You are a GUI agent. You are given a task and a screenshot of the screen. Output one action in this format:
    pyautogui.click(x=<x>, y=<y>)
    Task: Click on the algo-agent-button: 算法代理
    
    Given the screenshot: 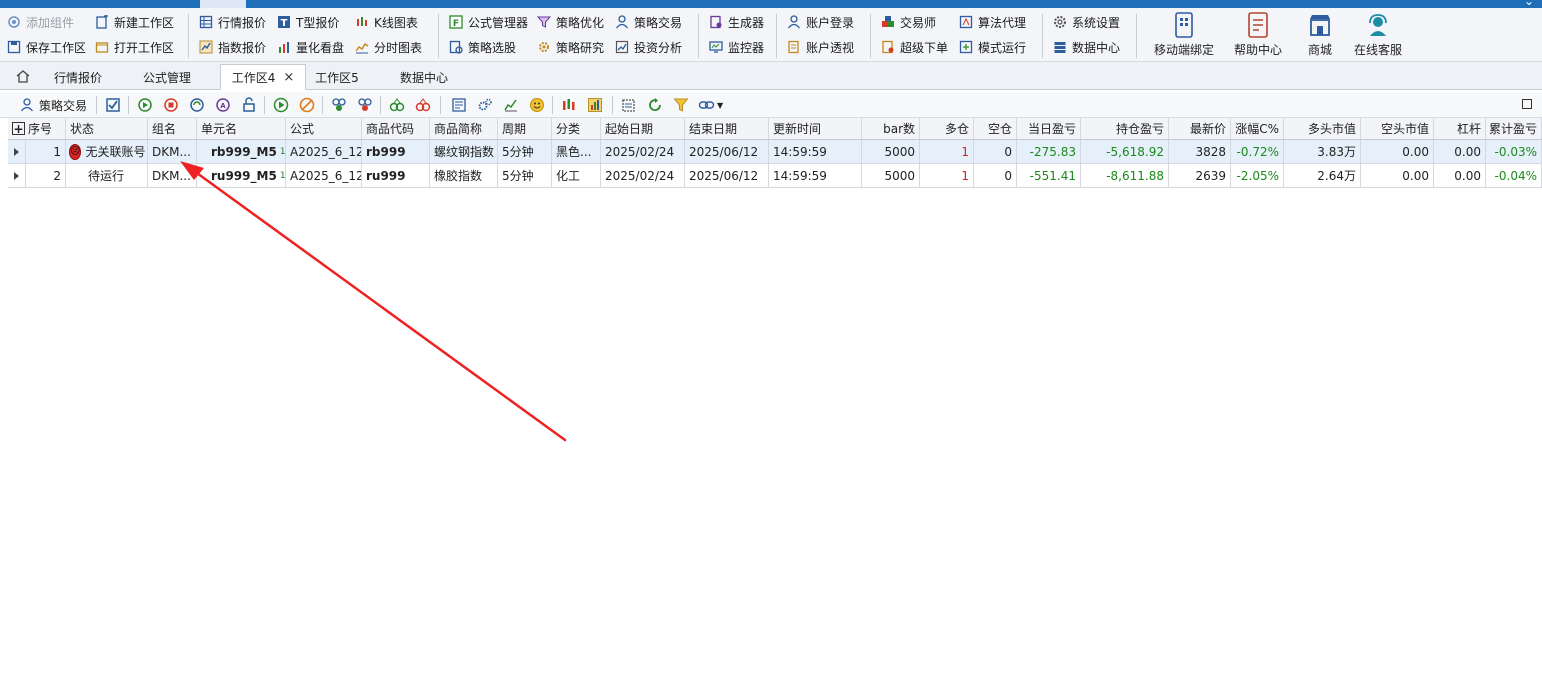 What is the action you would take?
    pyautogui.click(x=992, y=22)
    